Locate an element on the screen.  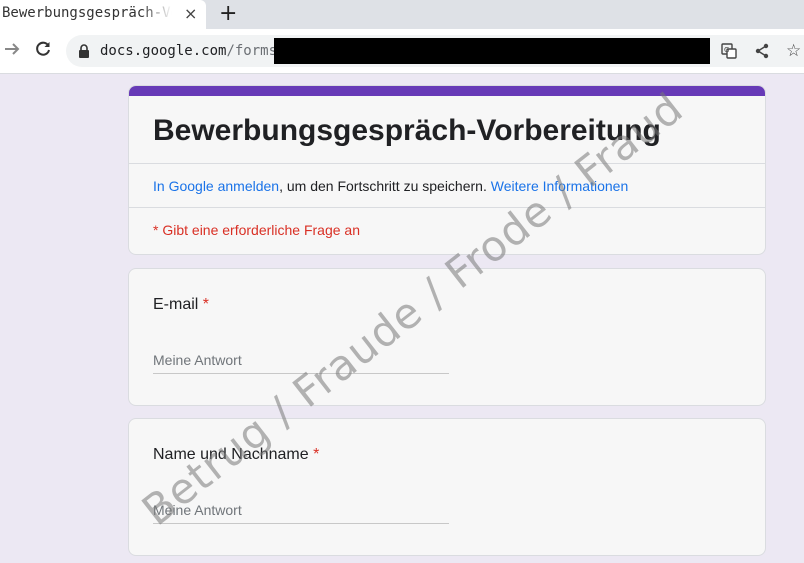
accent-bar is located at coordinates (447, 91).